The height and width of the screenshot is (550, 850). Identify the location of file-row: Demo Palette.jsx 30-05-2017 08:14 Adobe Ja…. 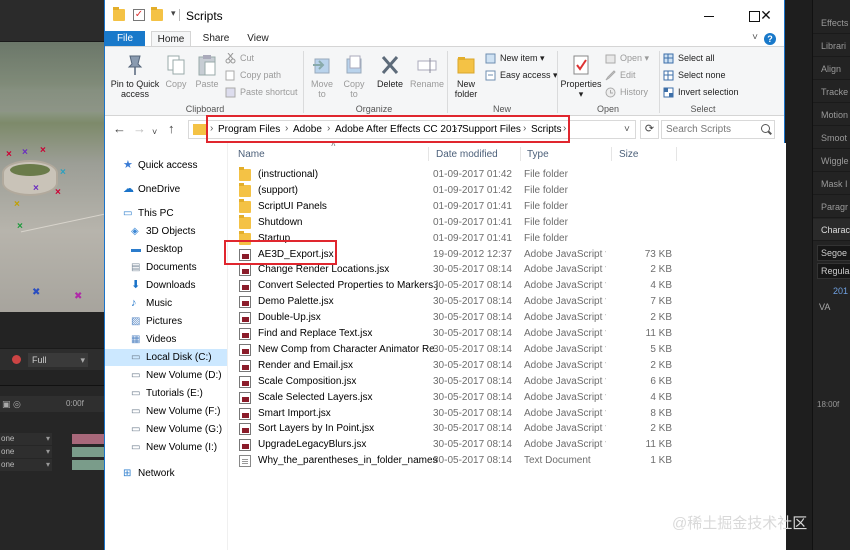
(456, 302).